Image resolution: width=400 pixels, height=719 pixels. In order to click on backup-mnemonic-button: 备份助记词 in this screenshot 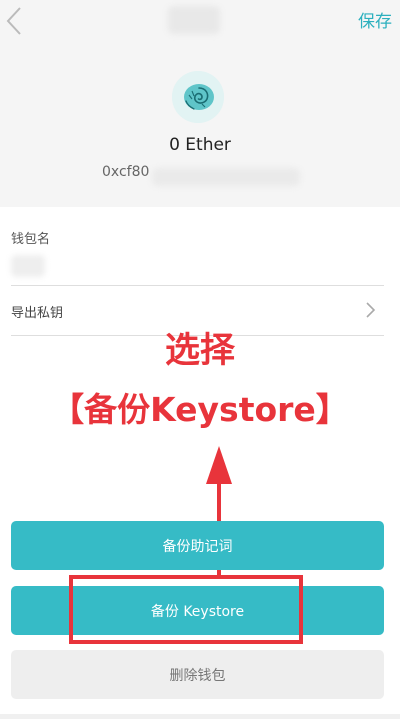, I will do `click(197, 545)`.